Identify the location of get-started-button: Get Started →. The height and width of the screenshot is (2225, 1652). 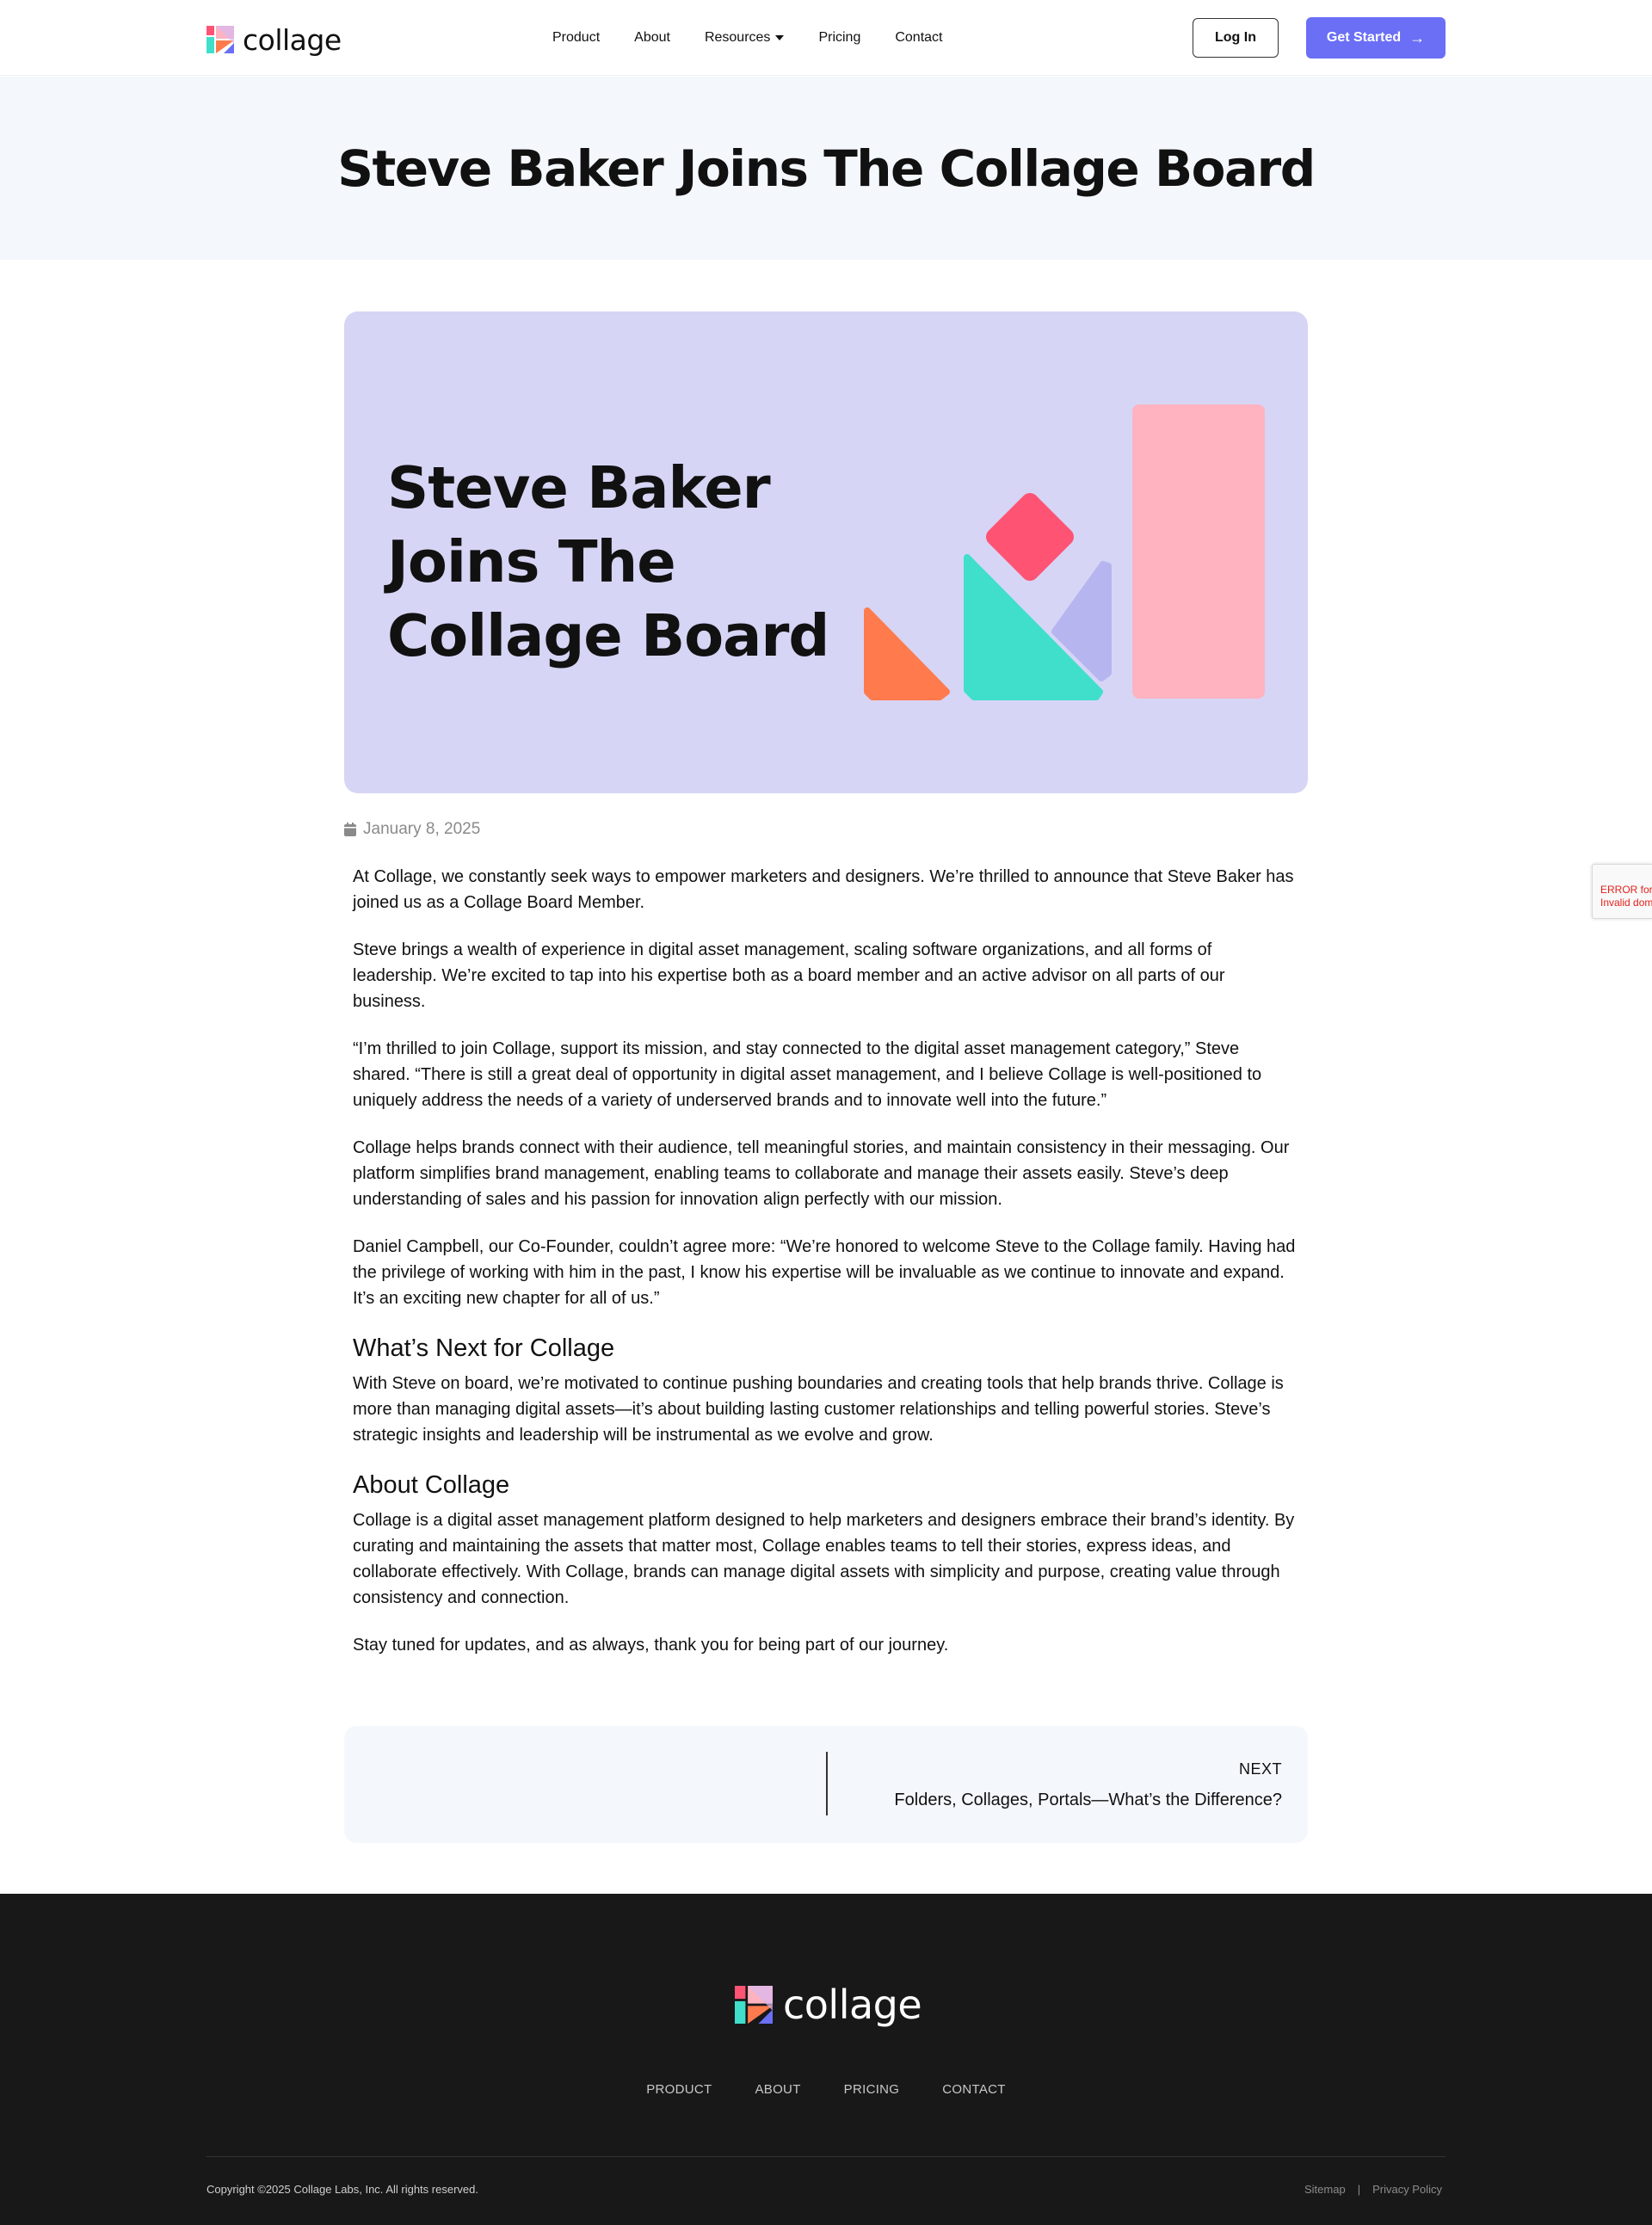
(1376, 38).